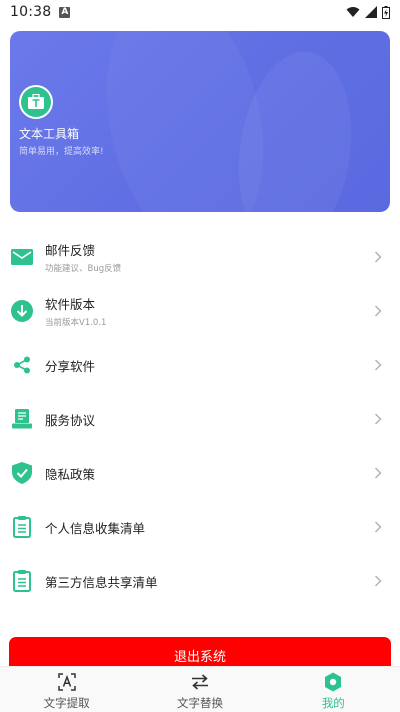 The image size is (400, 712). What do you see at coordinates (22, 419) in the screenshot?
I see `agreement-icon` at bounding box center [22, 419].